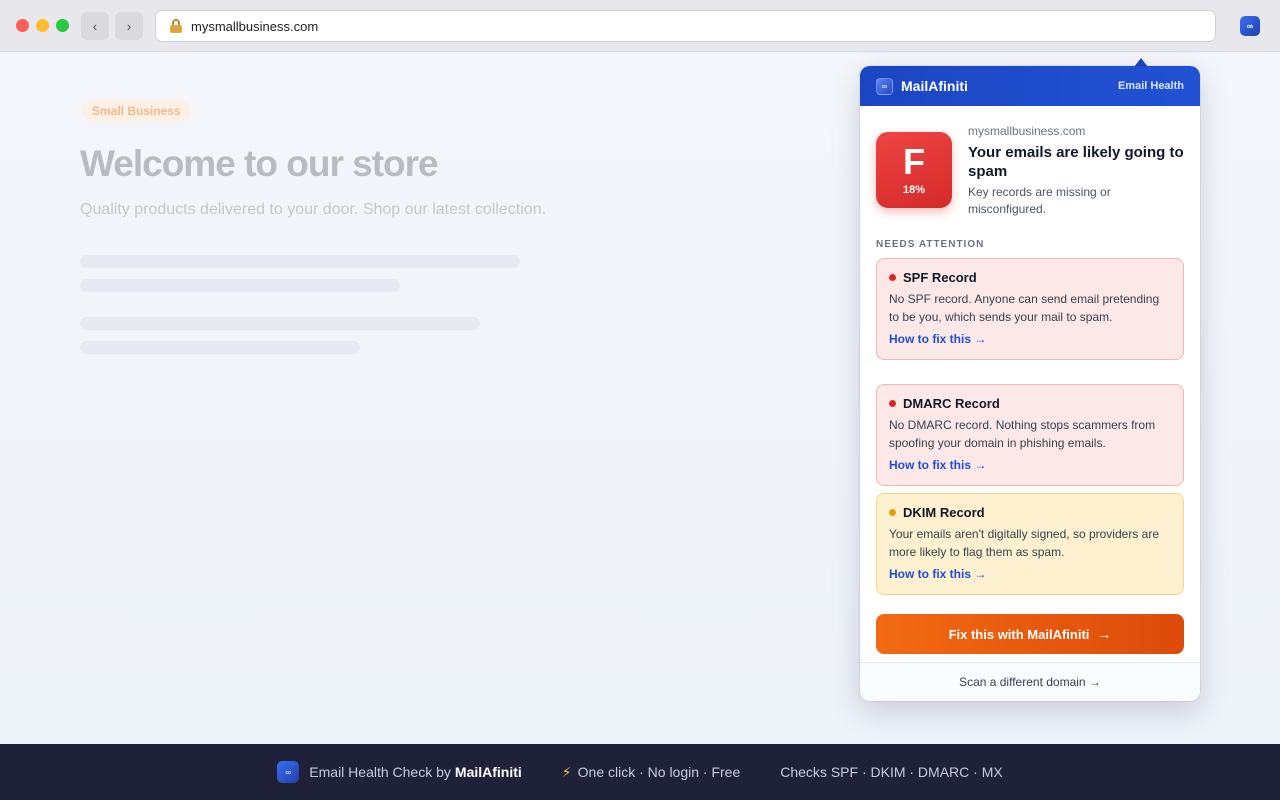 The height and width of the screenshot is (800, 1280). Describe the element at coordinates (488, 772) in the screenshot. I see `banner-brand: MailAfiniti` at that location.